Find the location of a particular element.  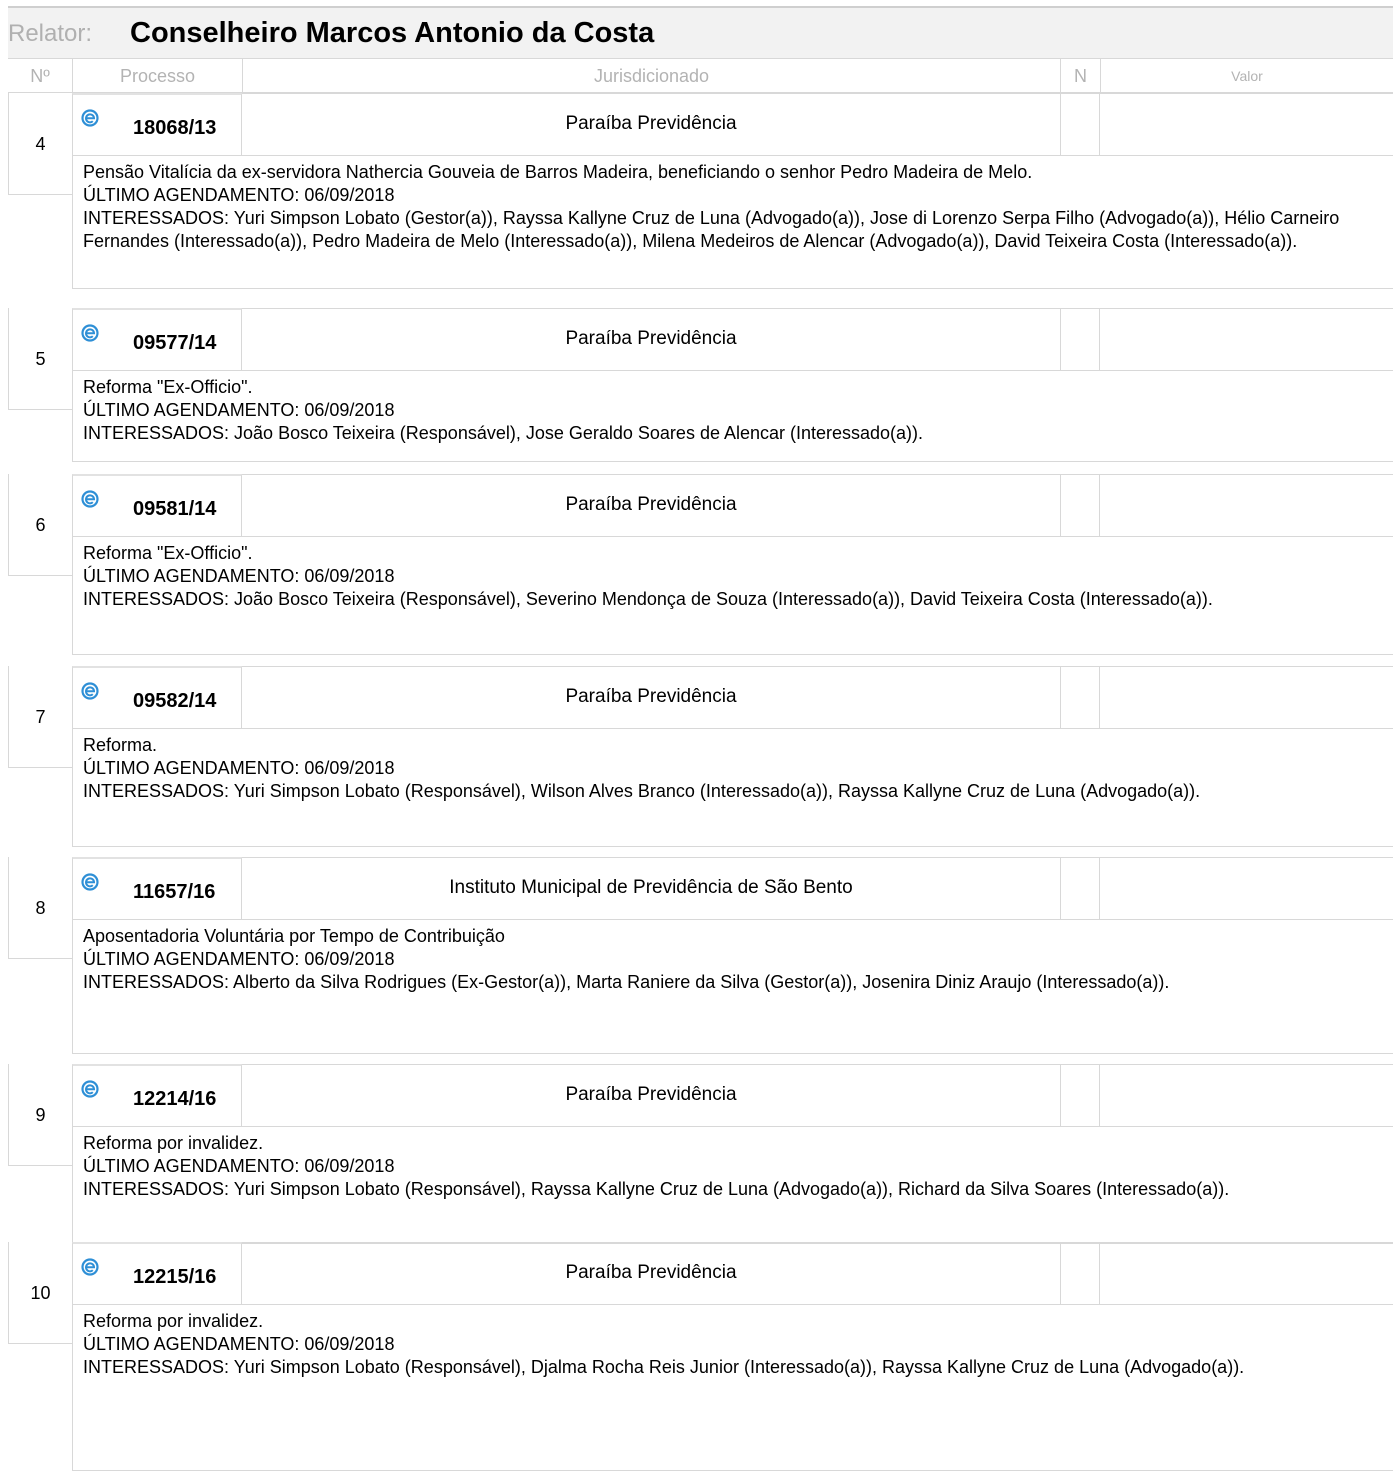

processo-number: 18068/13 is located at coordinates (174, 128).